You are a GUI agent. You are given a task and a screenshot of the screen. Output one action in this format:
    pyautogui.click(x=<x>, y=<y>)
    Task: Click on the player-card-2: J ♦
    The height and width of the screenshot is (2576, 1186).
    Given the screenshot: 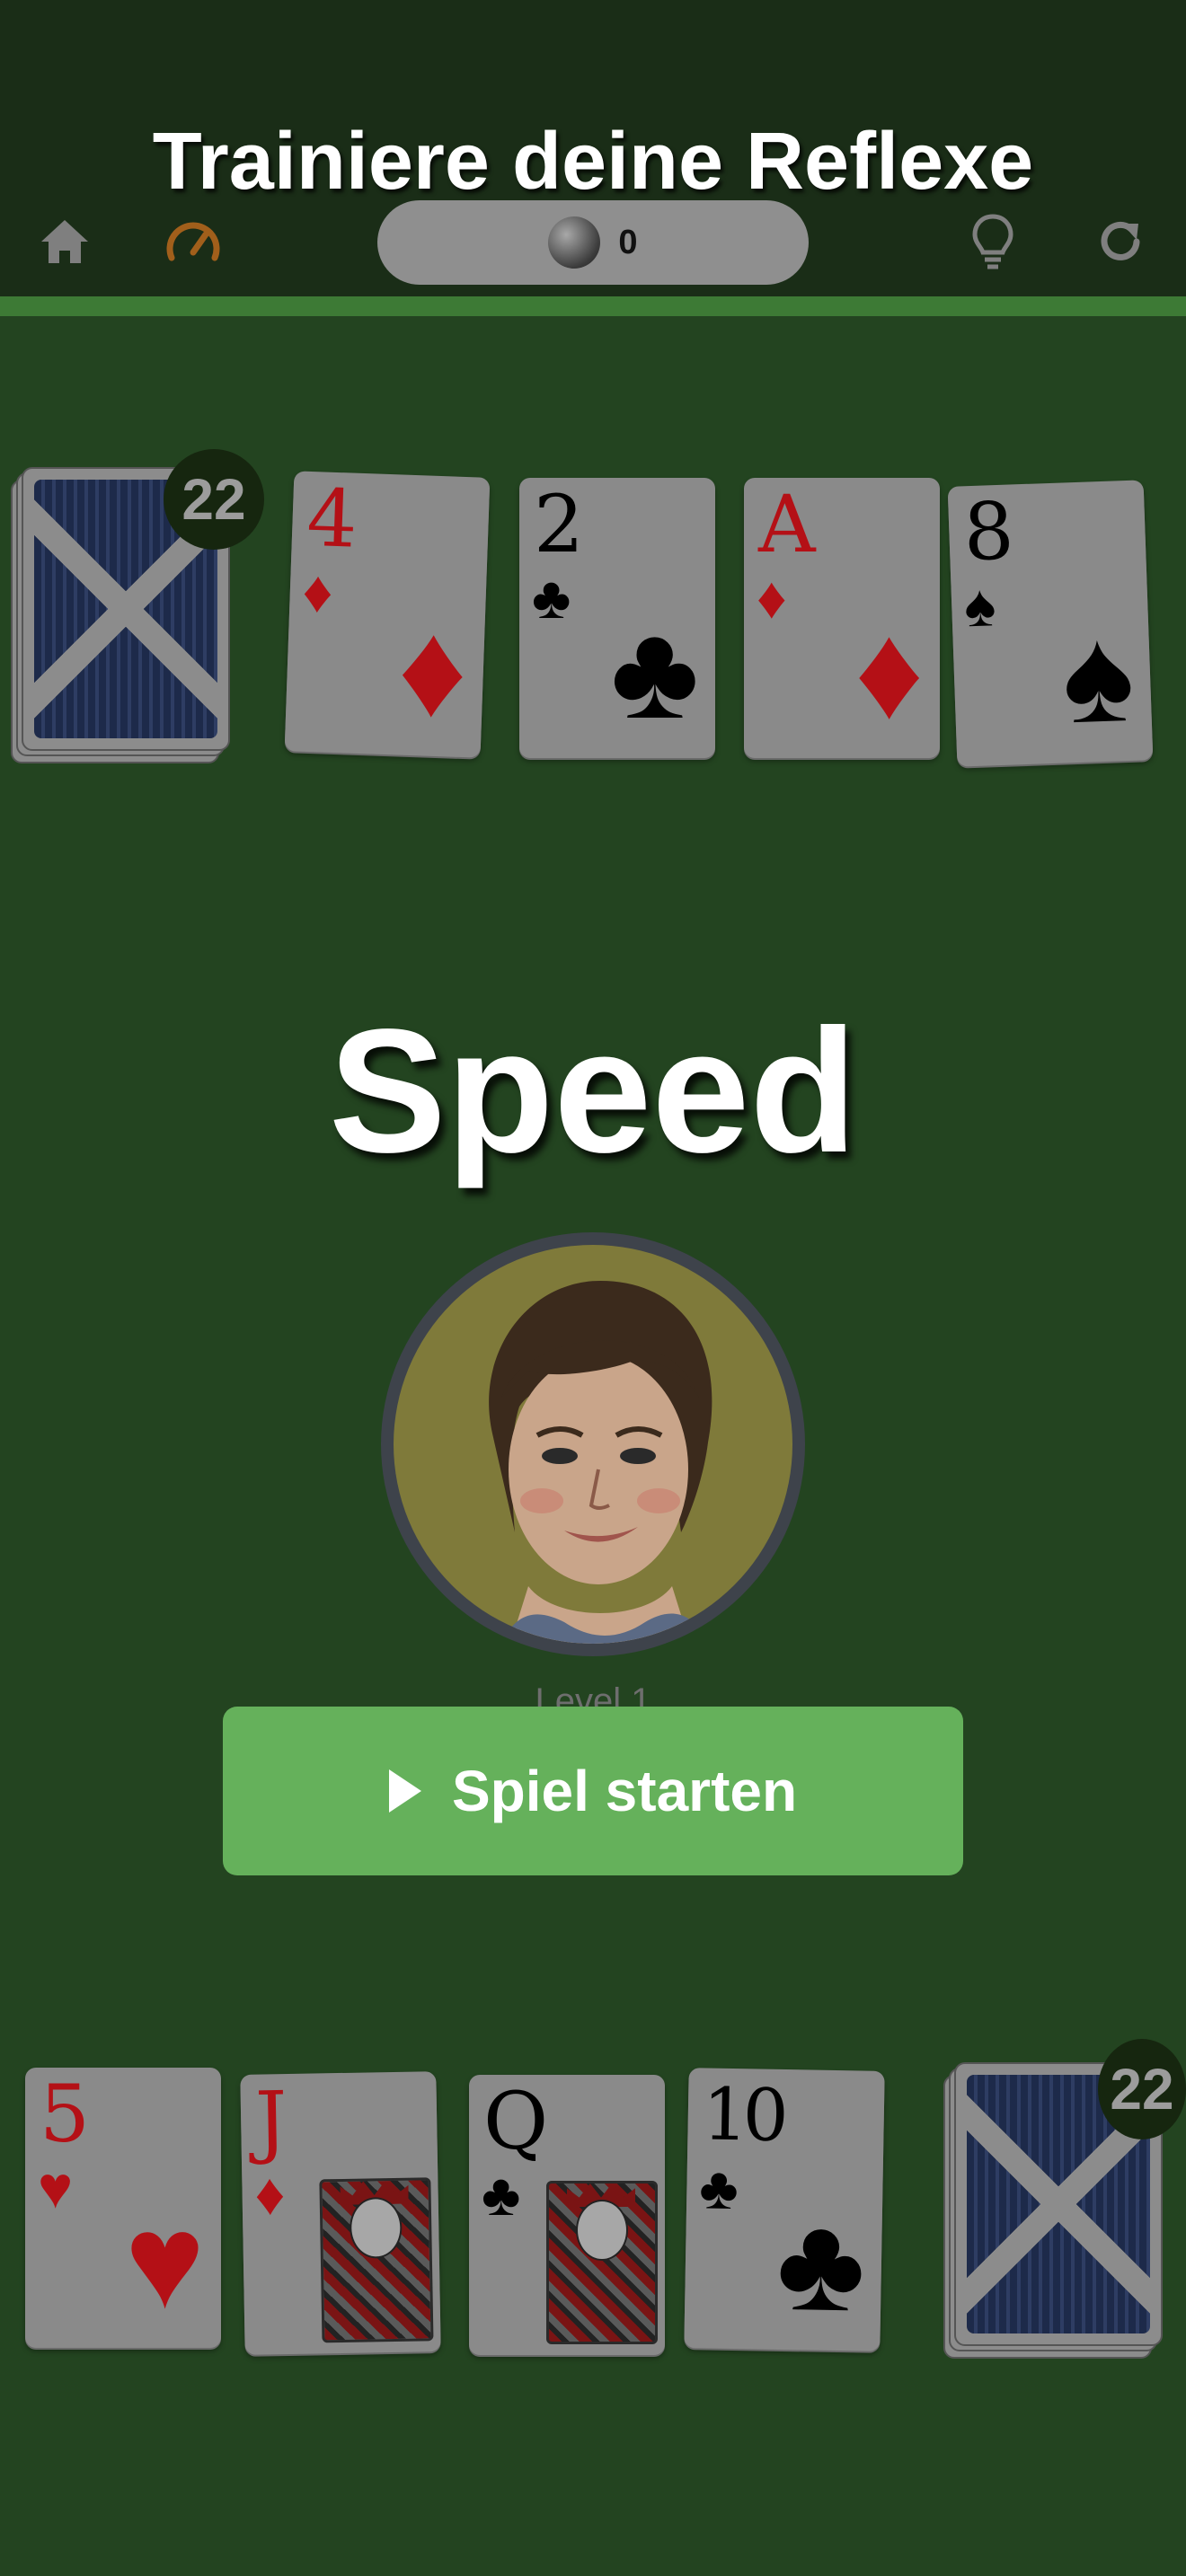 What is the action you would take?
    pyautogui.click(x=340, y=2213)
    